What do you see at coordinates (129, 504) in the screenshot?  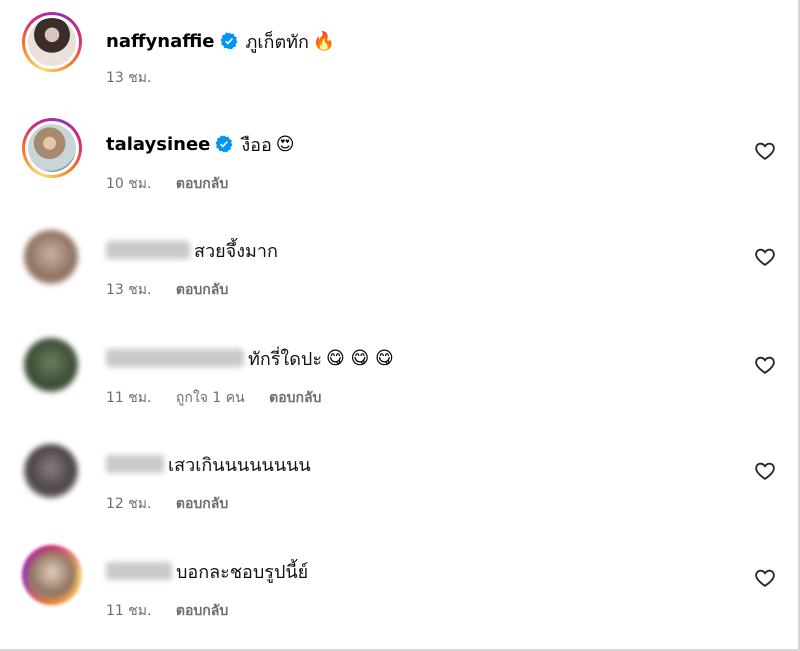 I see `comment-time: 12 ชม.` at bounding box center [129, 504].